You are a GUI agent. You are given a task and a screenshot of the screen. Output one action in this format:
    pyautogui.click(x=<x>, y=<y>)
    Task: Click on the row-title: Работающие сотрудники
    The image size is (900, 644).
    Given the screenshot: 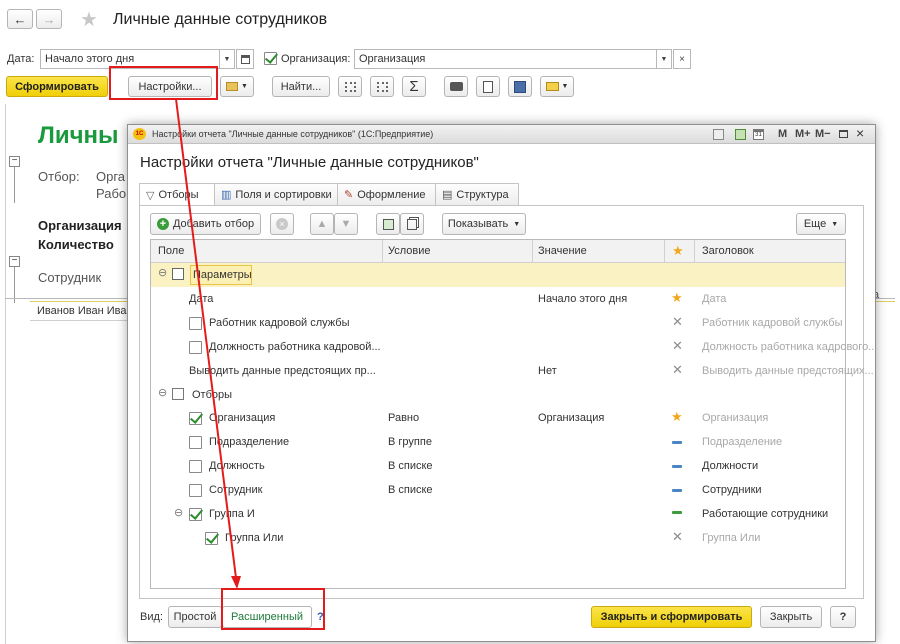 What is the action you would take?
    pyautogui.click(x=765, y=514)
    